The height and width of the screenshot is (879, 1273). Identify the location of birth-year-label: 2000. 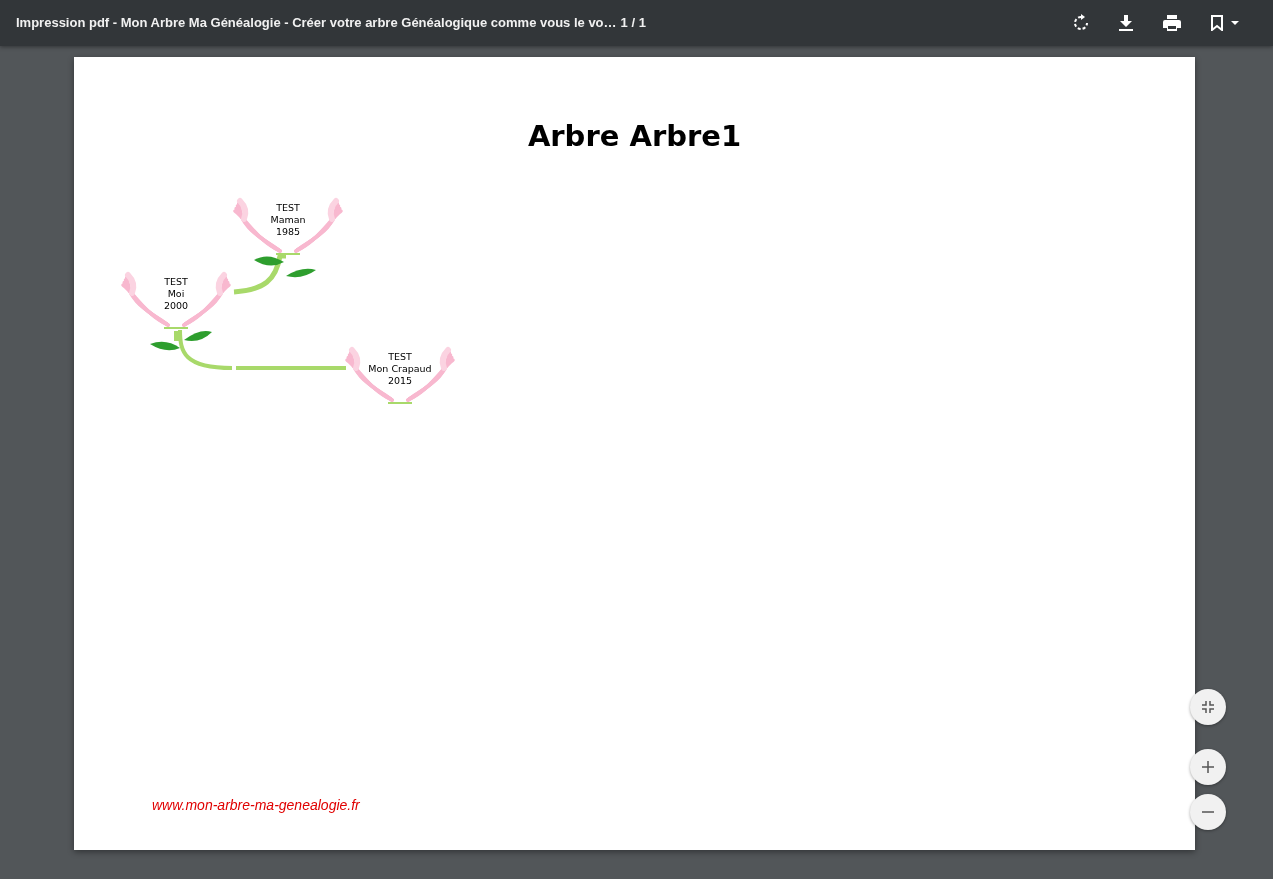
(176, 306).